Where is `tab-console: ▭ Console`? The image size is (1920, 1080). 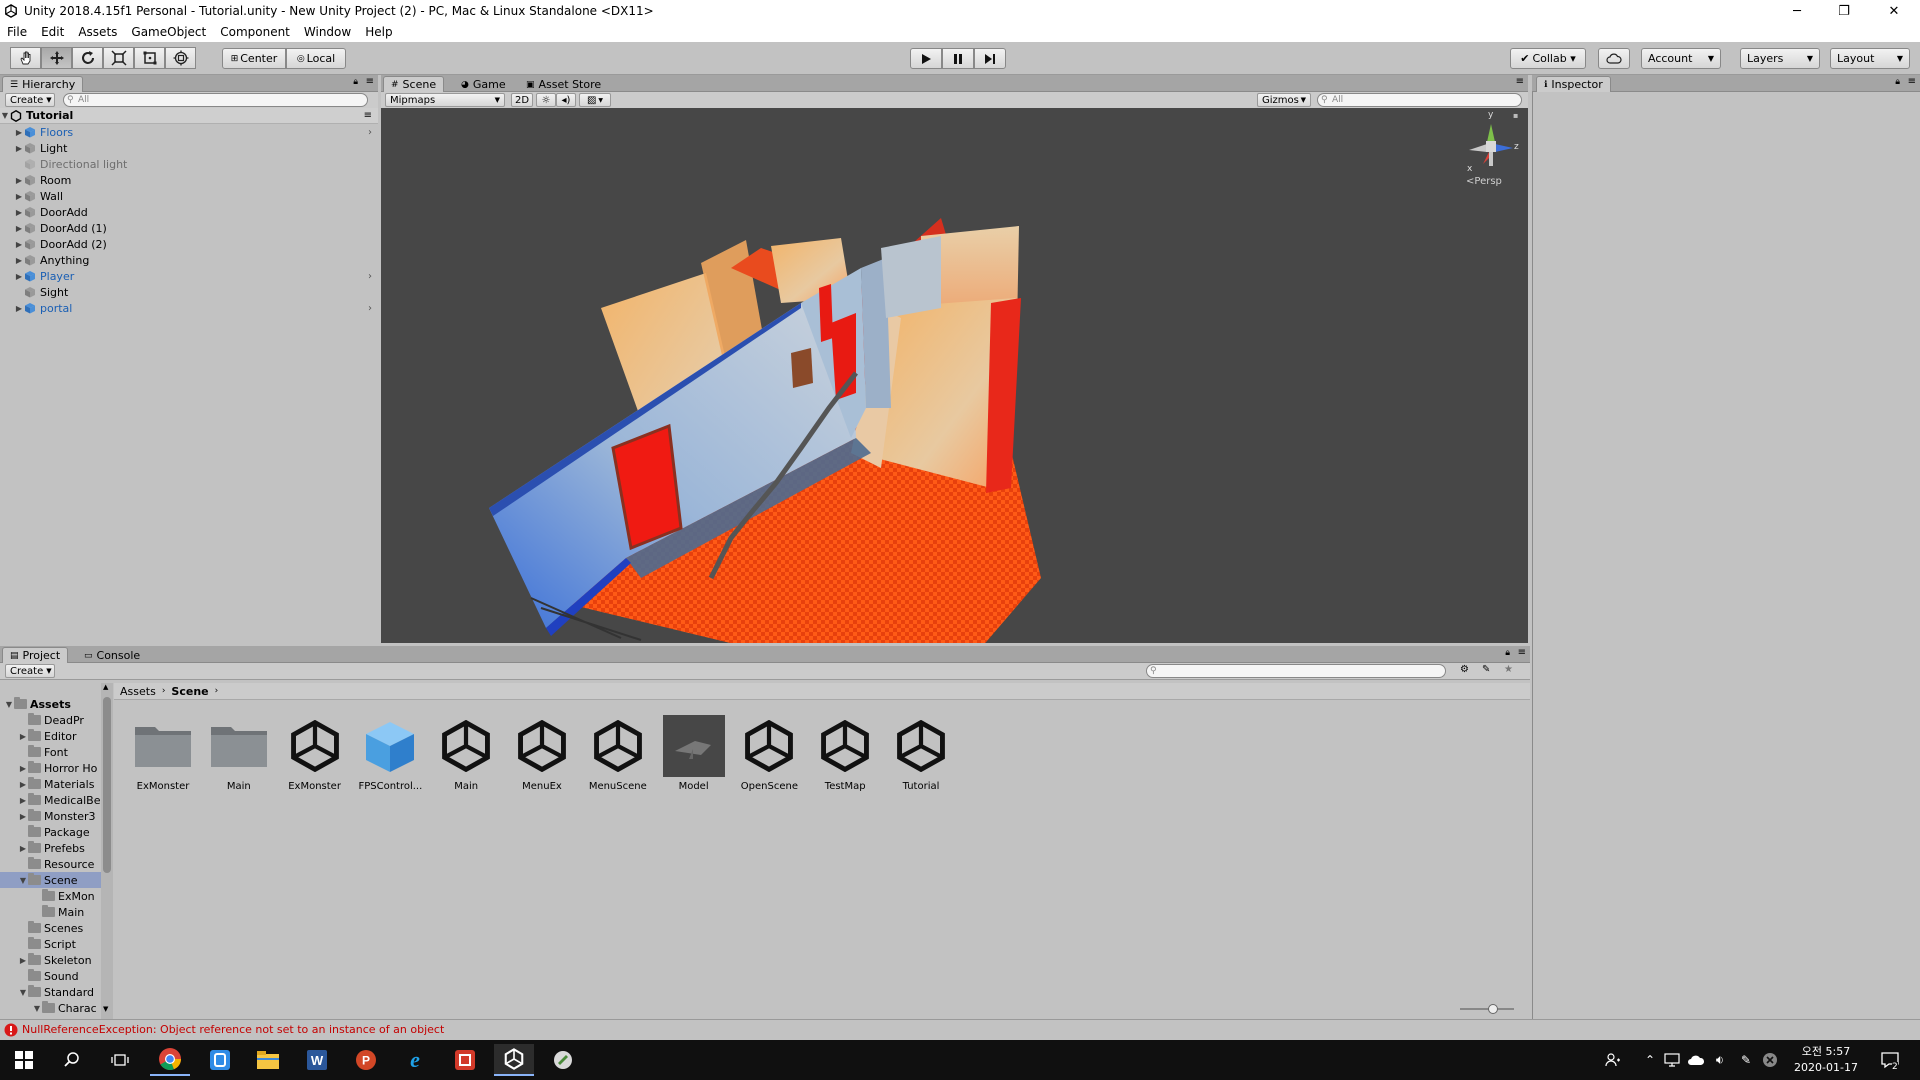 tab-console: ▭ Console is located at coordinates (112, 655).